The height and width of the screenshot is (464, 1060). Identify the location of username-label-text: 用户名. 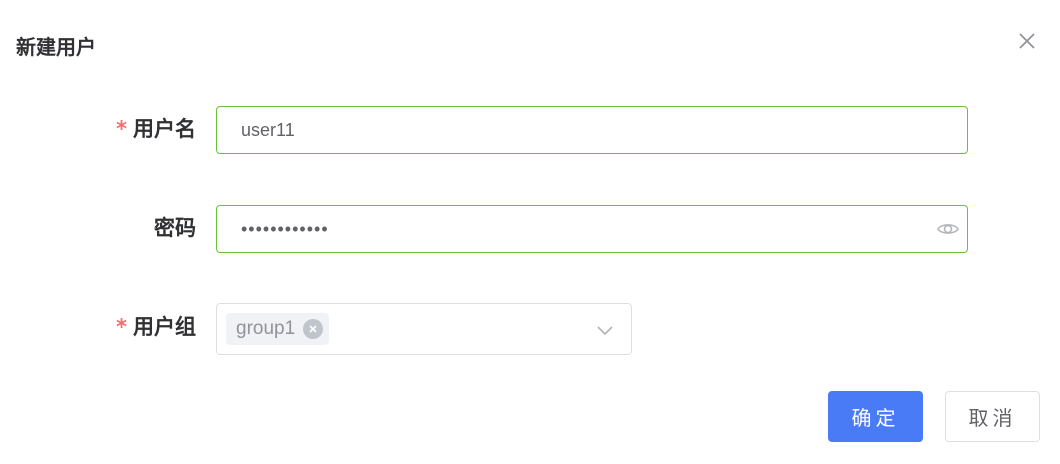
(164, 129).